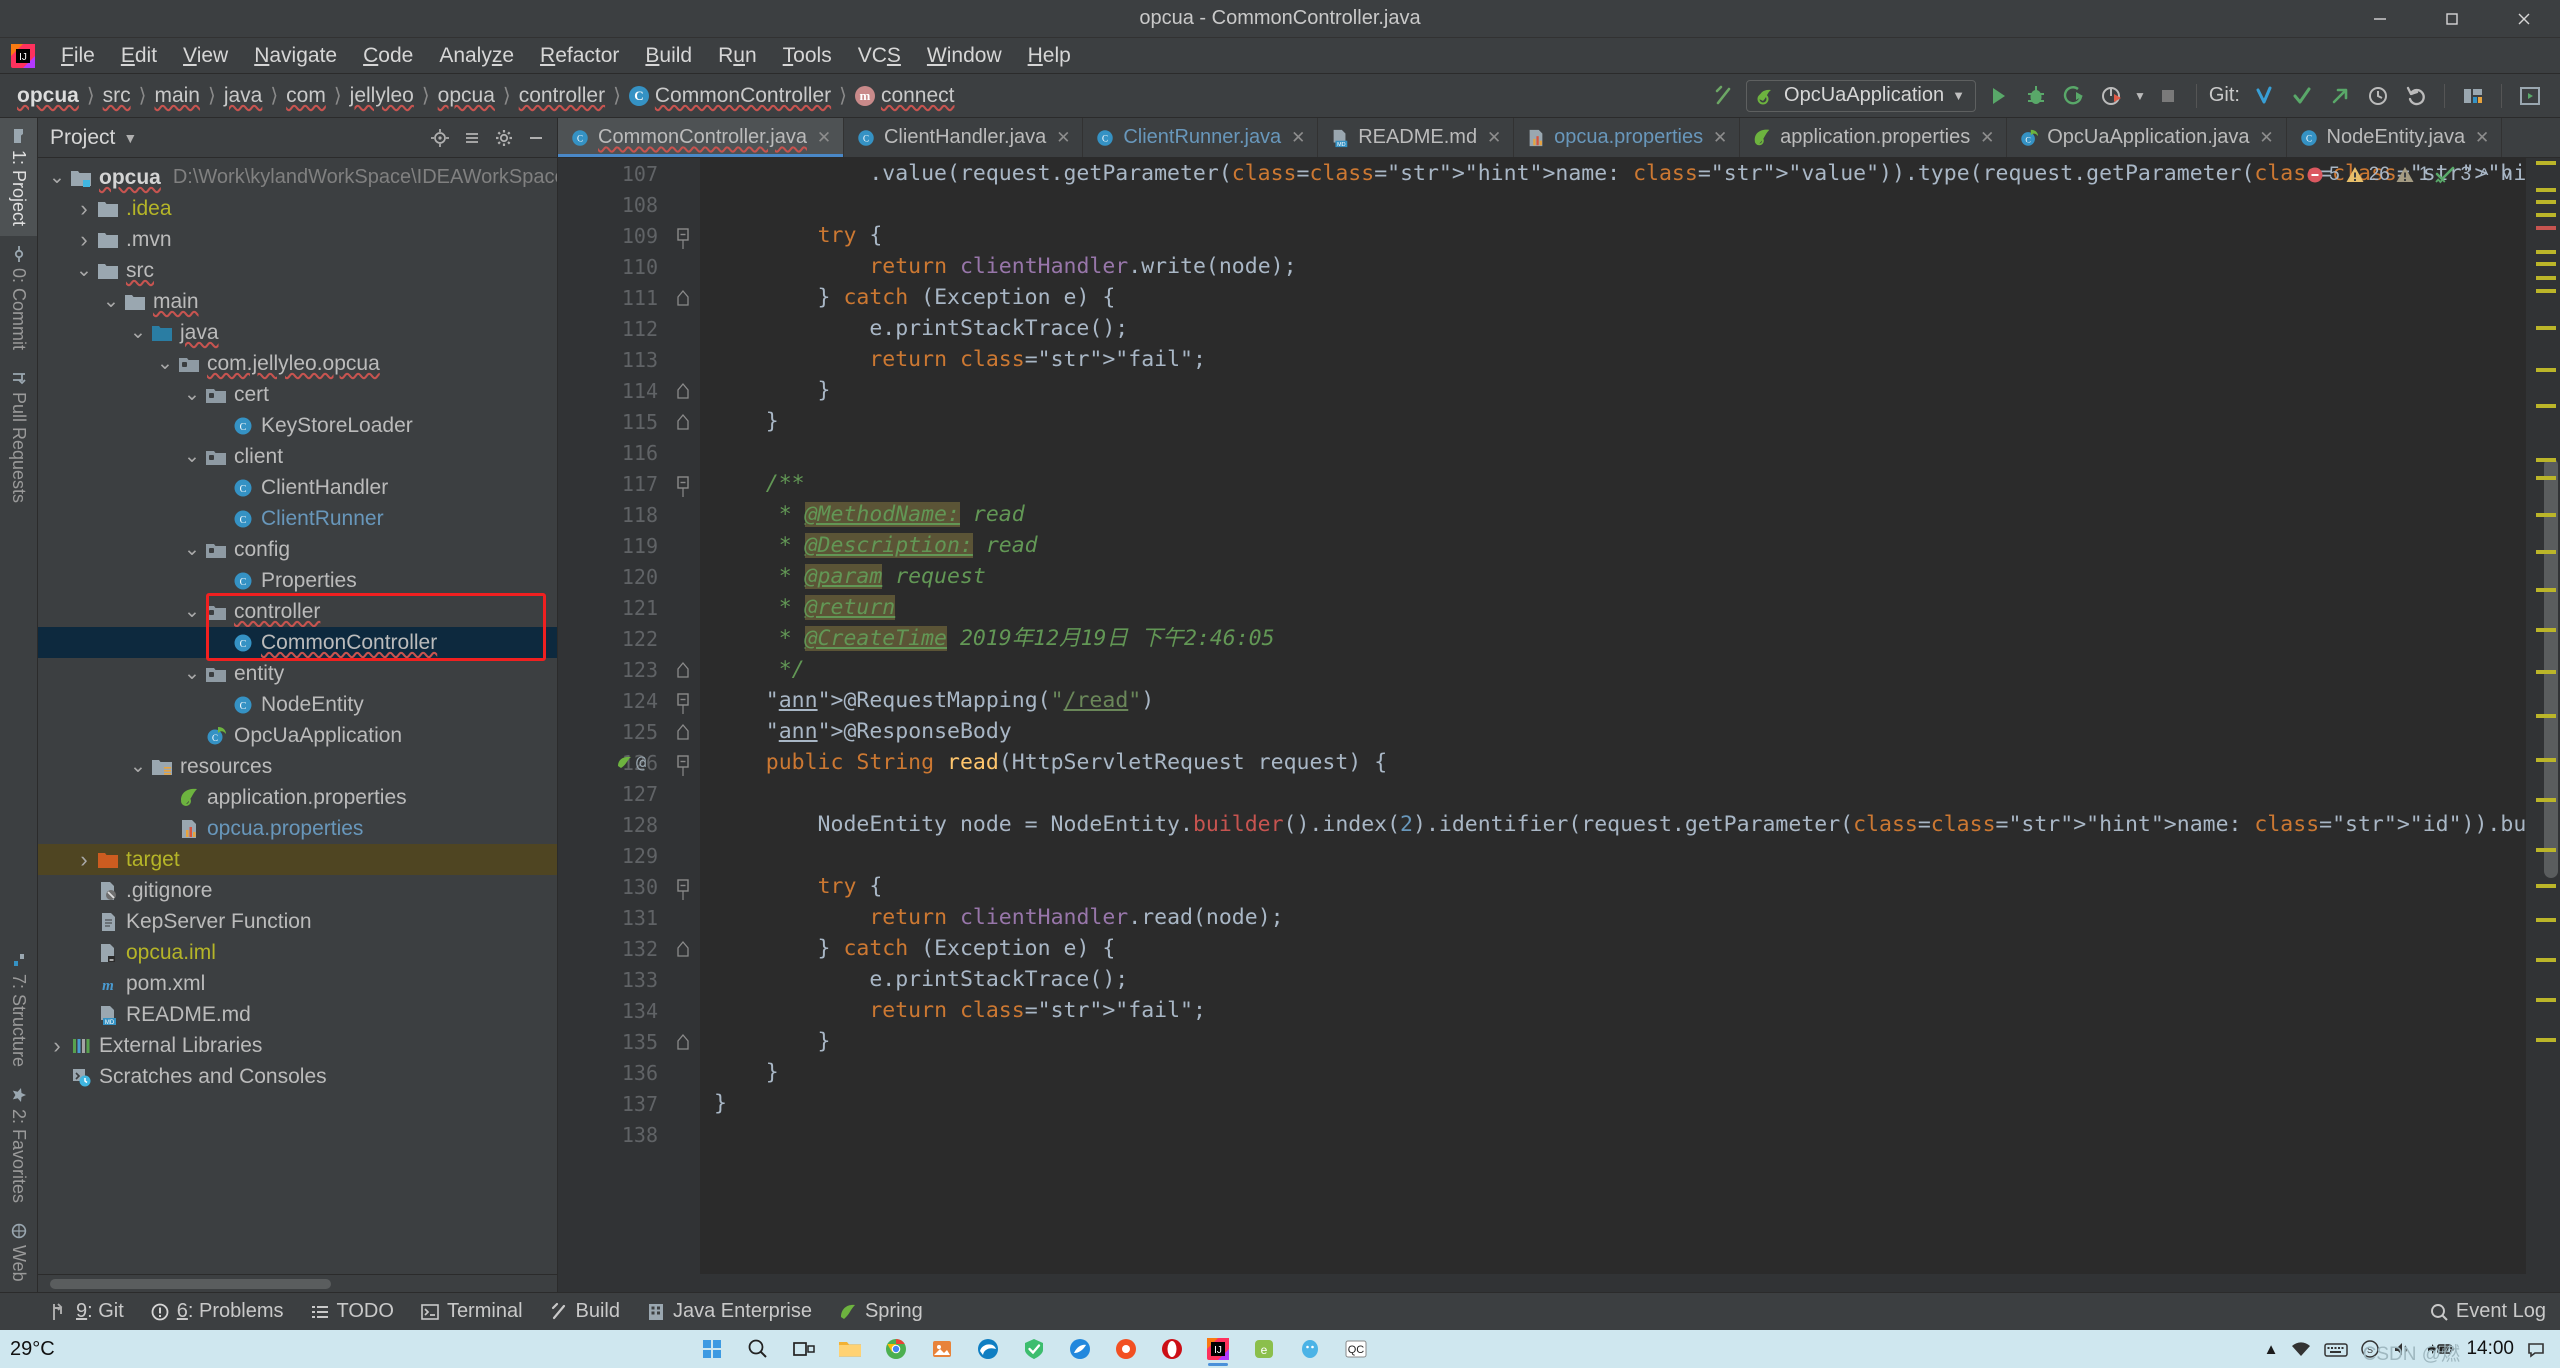 Image resolution: width=2560 pixels, height=1368 pixels. What do you see at coordinates (1620, 359) in the screenshot?
I see `code-line: return class="str">"fail";` at bounding box center [1620, 359].